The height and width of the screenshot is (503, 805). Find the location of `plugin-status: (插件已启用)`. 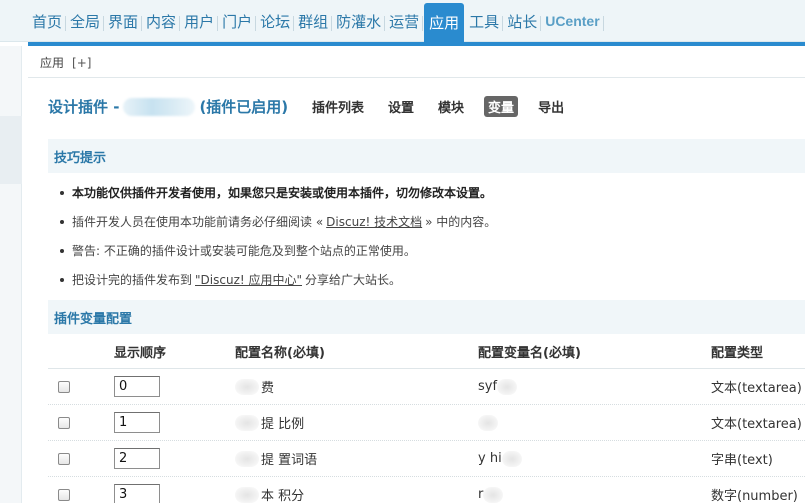

plugin-status: (插件已启用) is located at coordinates (244, 107).